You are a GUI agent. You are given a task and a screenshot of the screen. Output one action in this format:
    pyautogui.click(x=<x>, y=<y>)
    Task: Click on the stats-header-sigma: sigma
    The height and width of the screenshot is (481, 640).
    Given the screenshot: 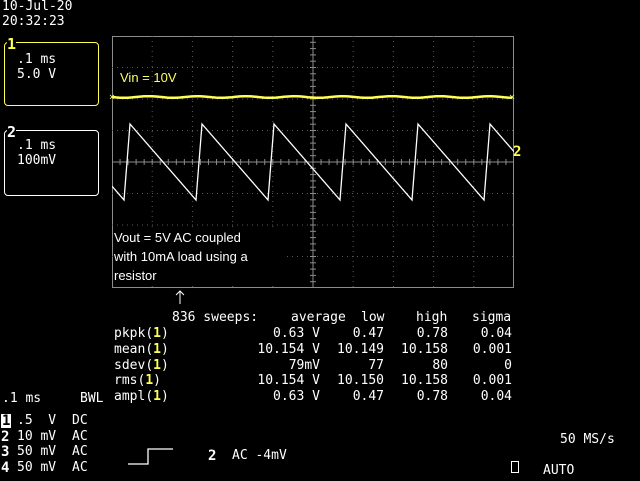 What is the action you would take?
    pyautogui.click(x=492, y=317)
    